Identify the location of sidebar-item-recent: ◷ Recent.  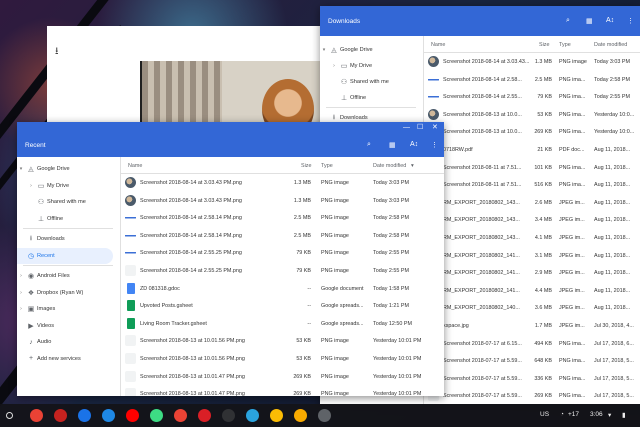
(65, 255).